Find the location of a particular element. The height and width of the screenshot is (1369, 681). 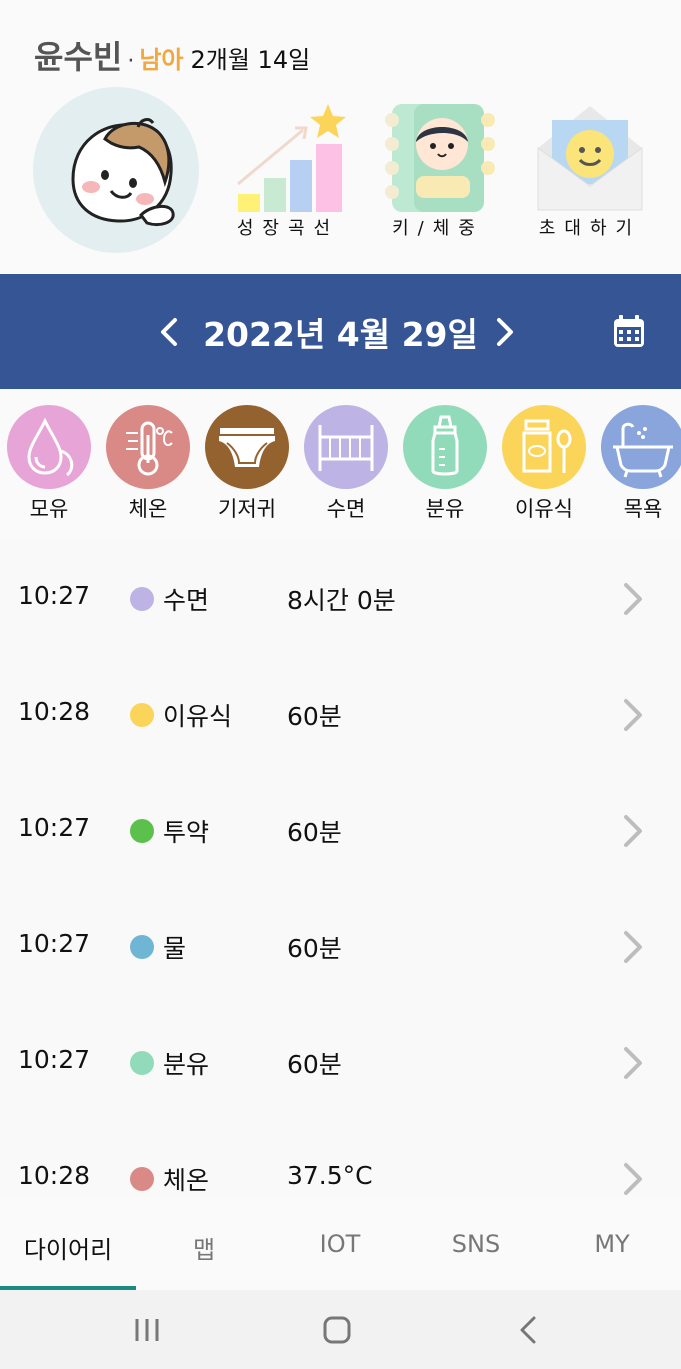

record-type: 수면 is located at coordinates (186, 600).